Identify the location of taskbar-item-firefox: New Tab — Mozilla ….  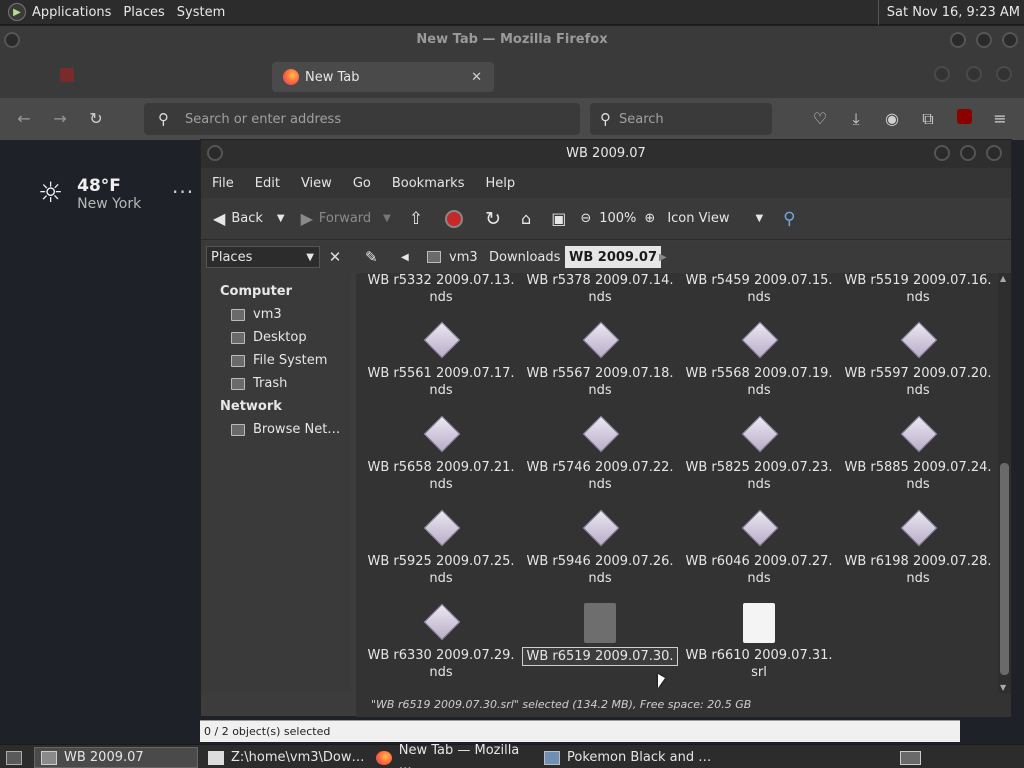
(452, 755).